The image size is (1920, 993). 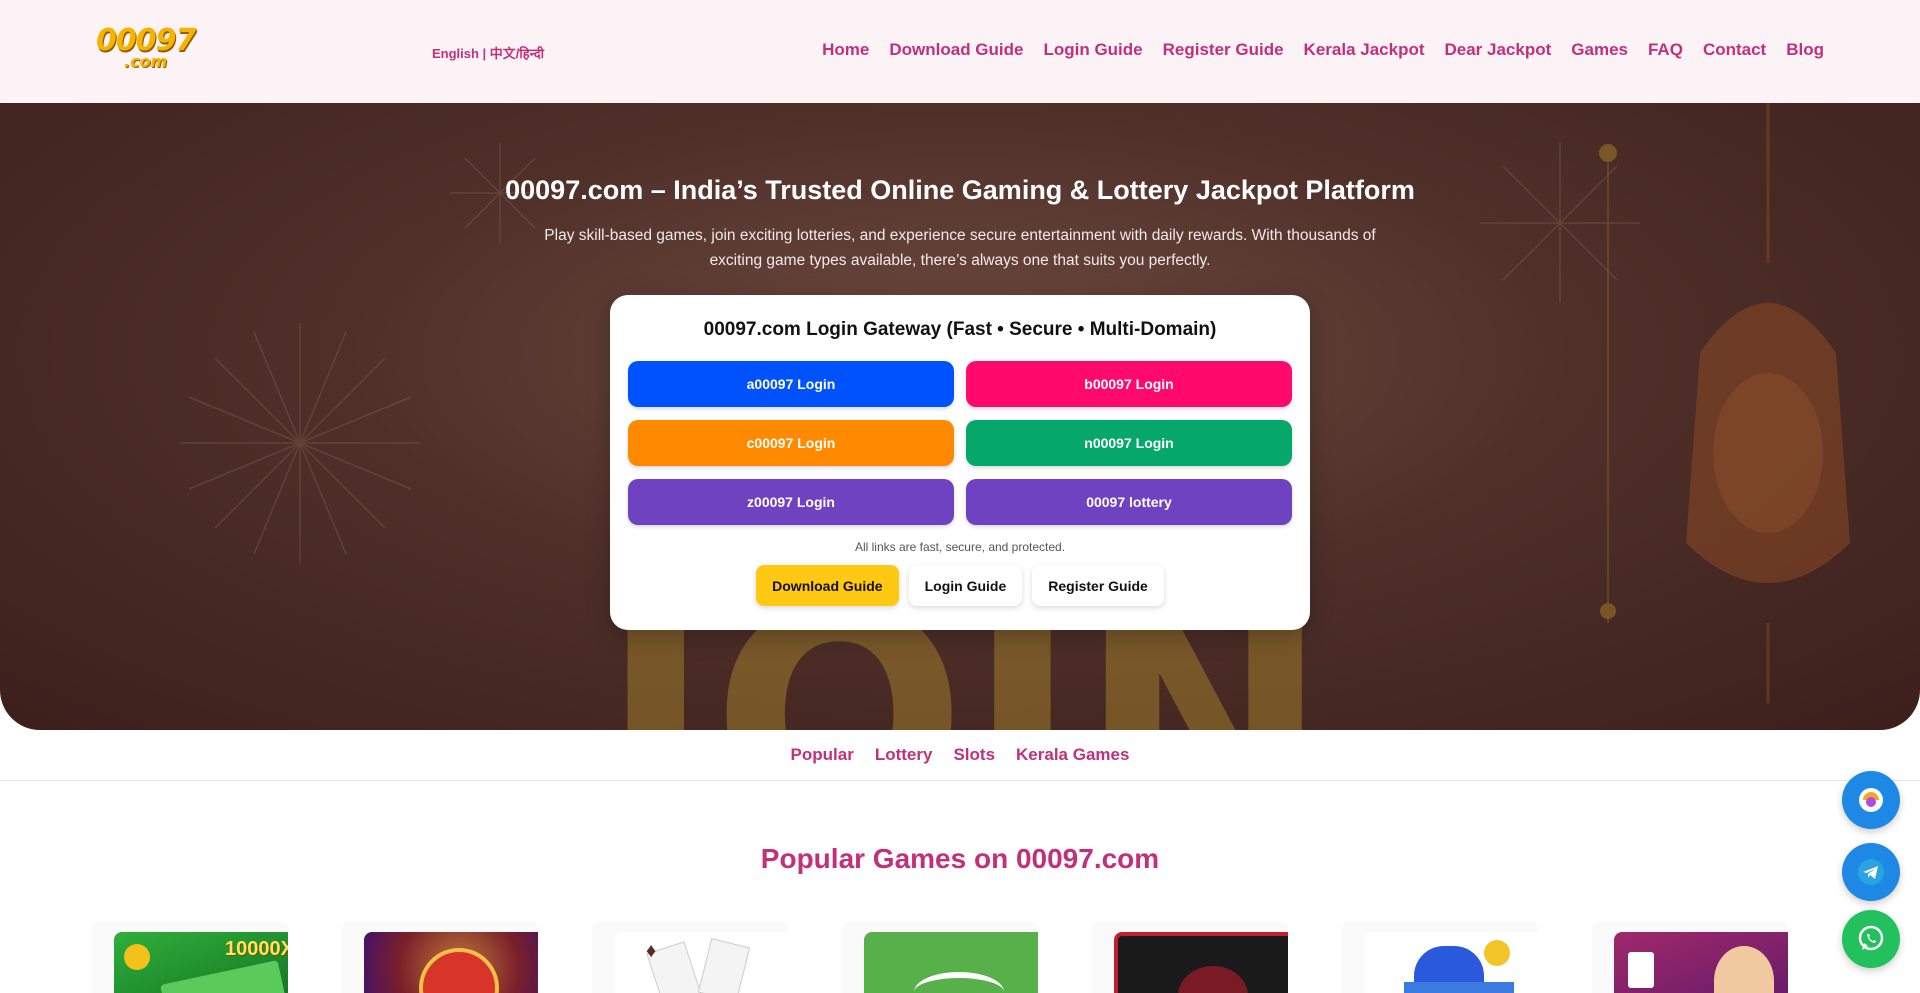 I want to click on nav-faq: FAQ, so click(x=1665, y=50).